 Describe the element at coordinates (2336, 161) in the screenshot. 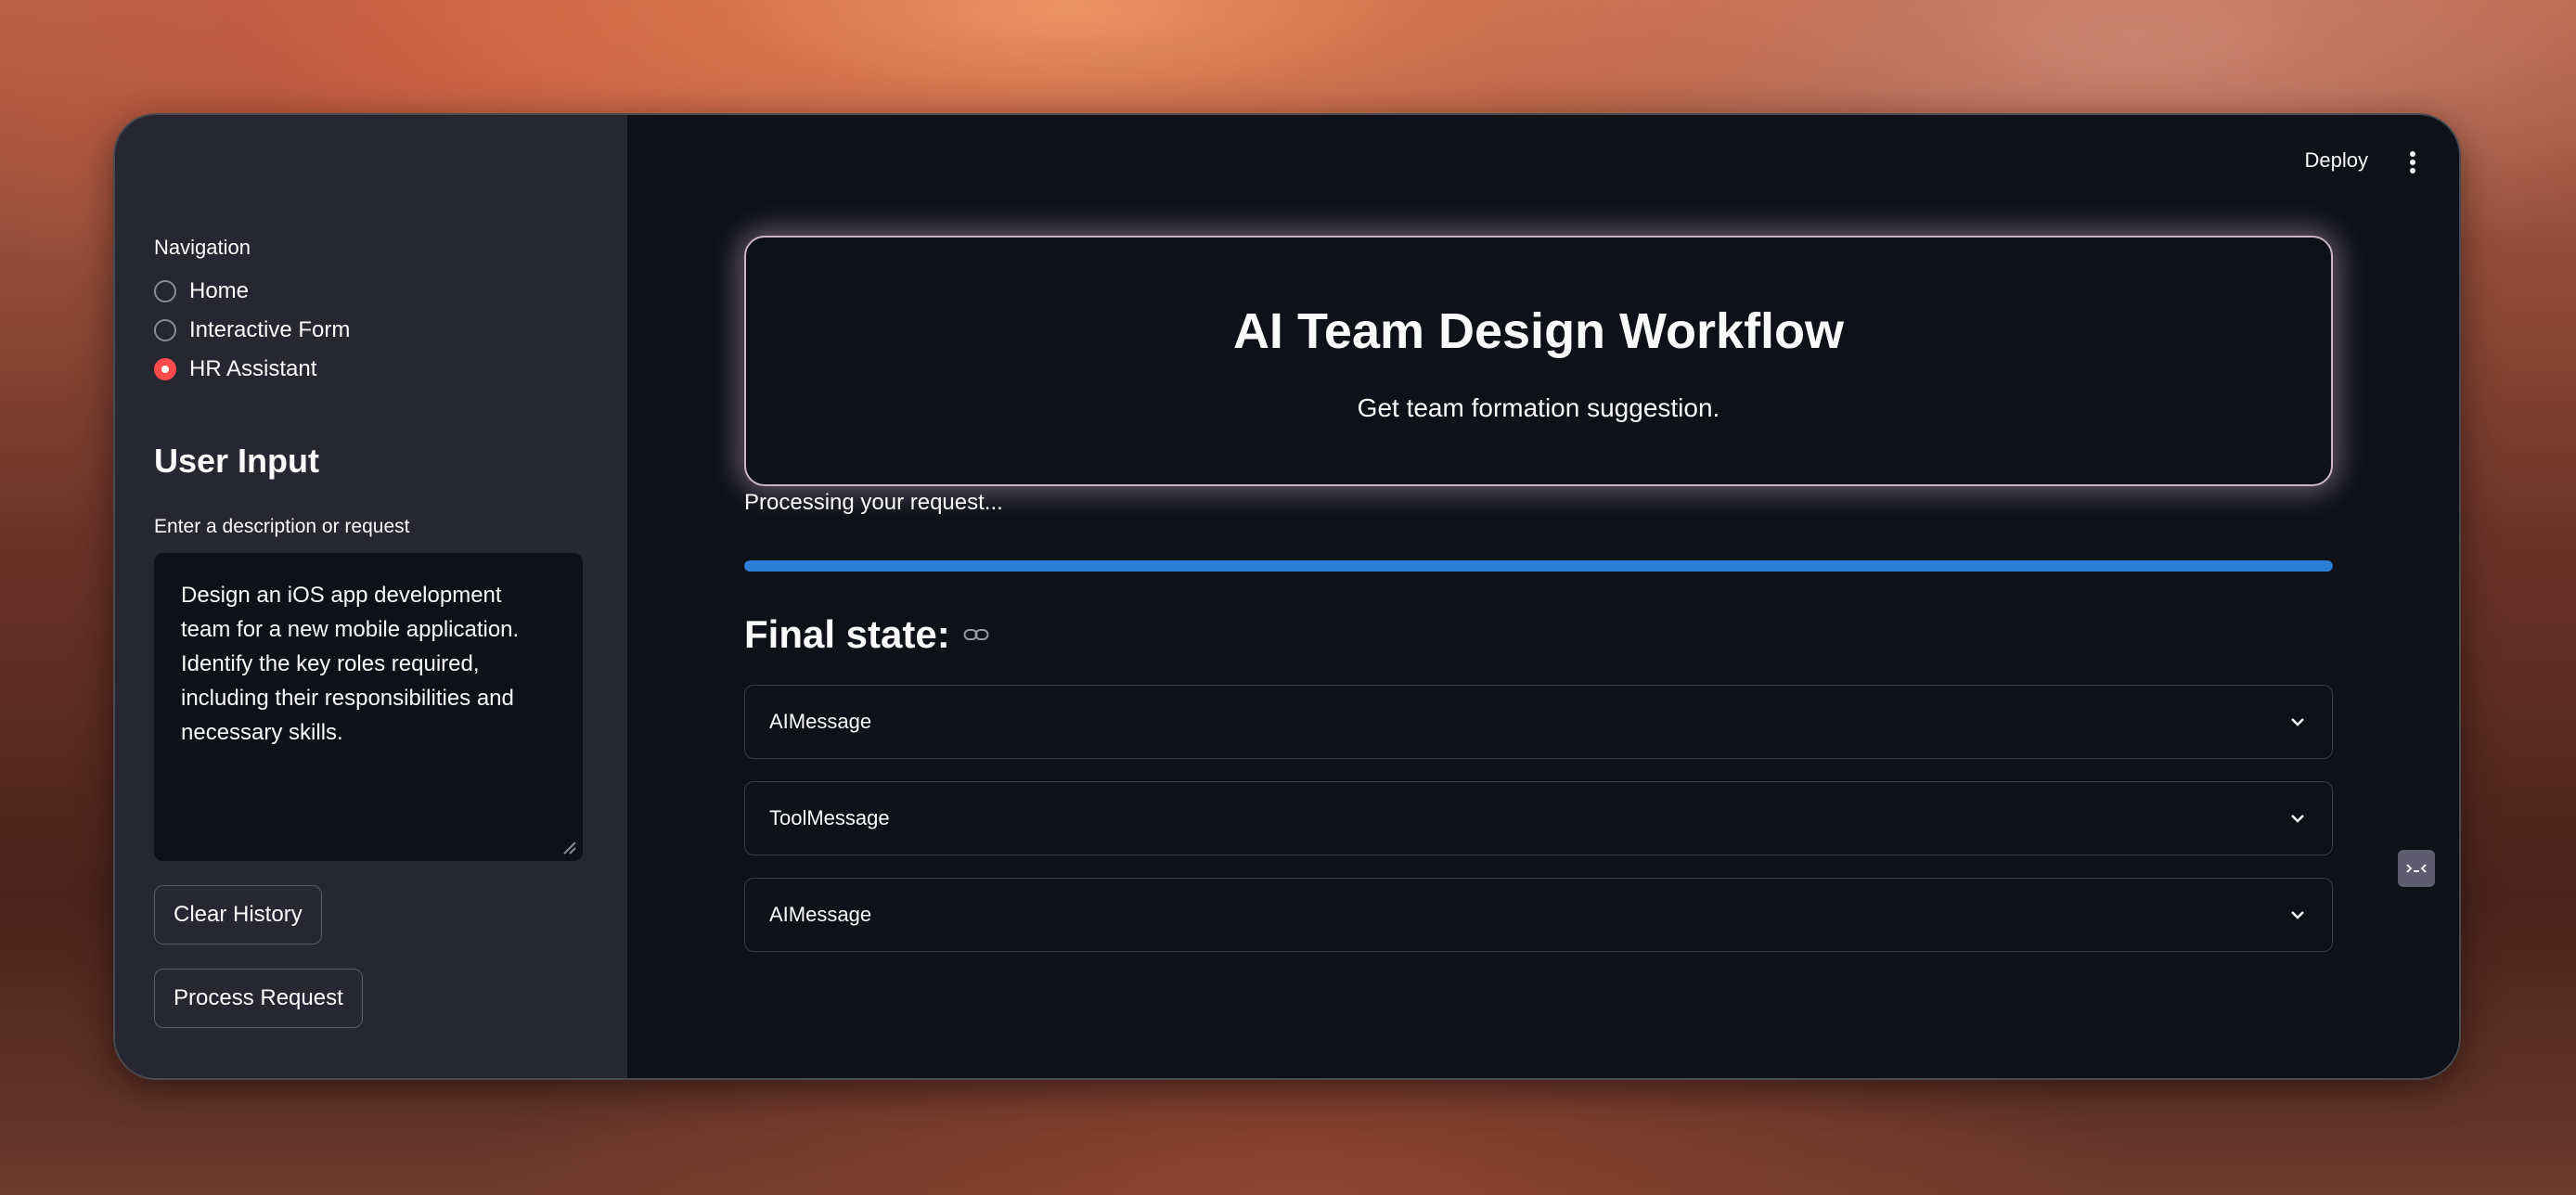

I see `deploy-button: Deploy` at that location.